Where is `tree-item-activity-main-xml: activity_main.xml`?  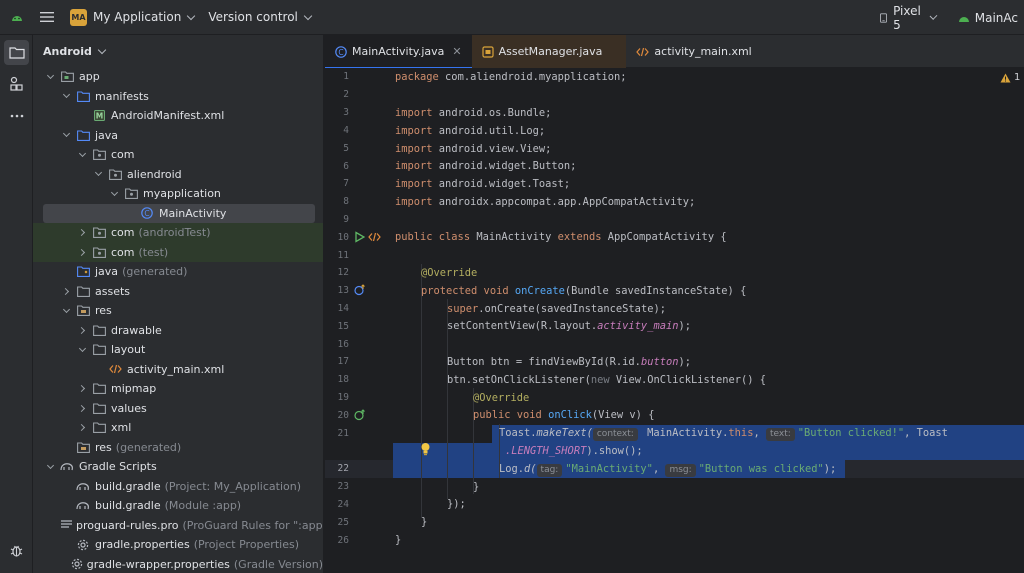
tree-item-activity-main-xml: activity_main.xml is located at coordinates (178, 370).